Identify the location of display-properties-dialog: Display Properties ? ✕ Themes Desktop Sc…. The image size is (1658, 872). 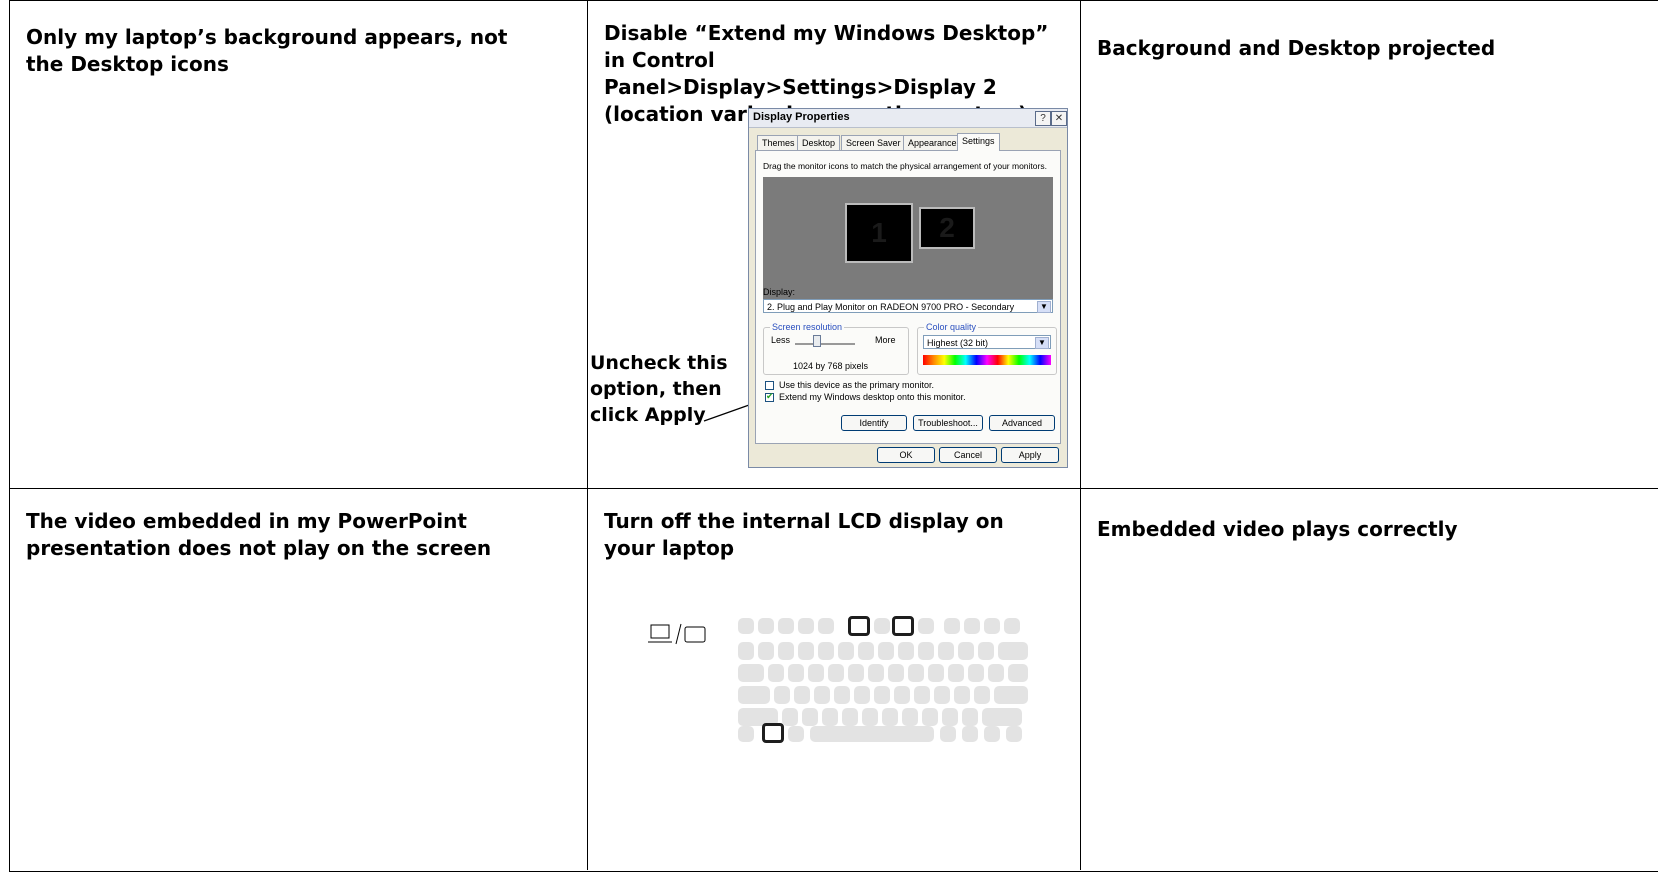
(908, 288).